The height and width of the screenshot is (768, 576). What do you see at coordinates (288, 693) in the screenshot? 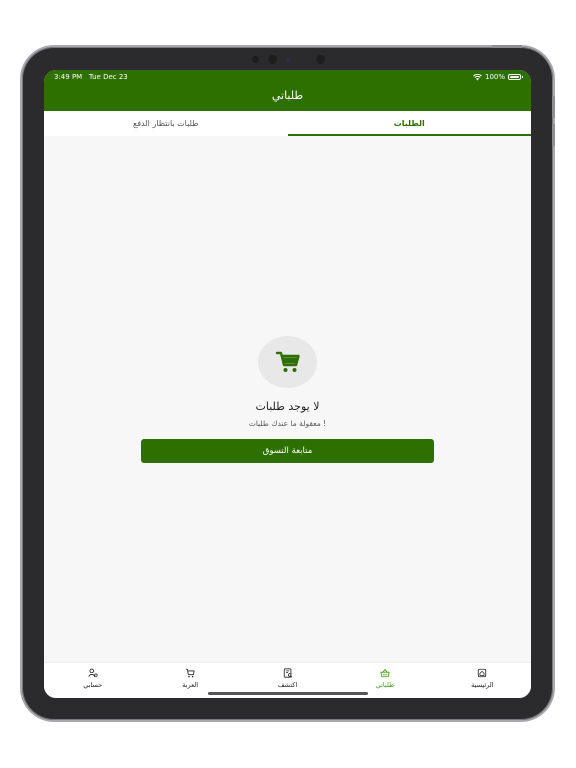
I see `home-indicator` at bounding box center [288, 693].